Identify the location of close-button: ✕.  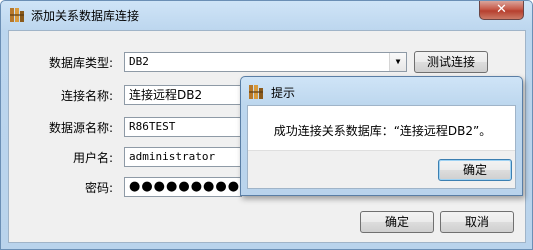
(501, 10).